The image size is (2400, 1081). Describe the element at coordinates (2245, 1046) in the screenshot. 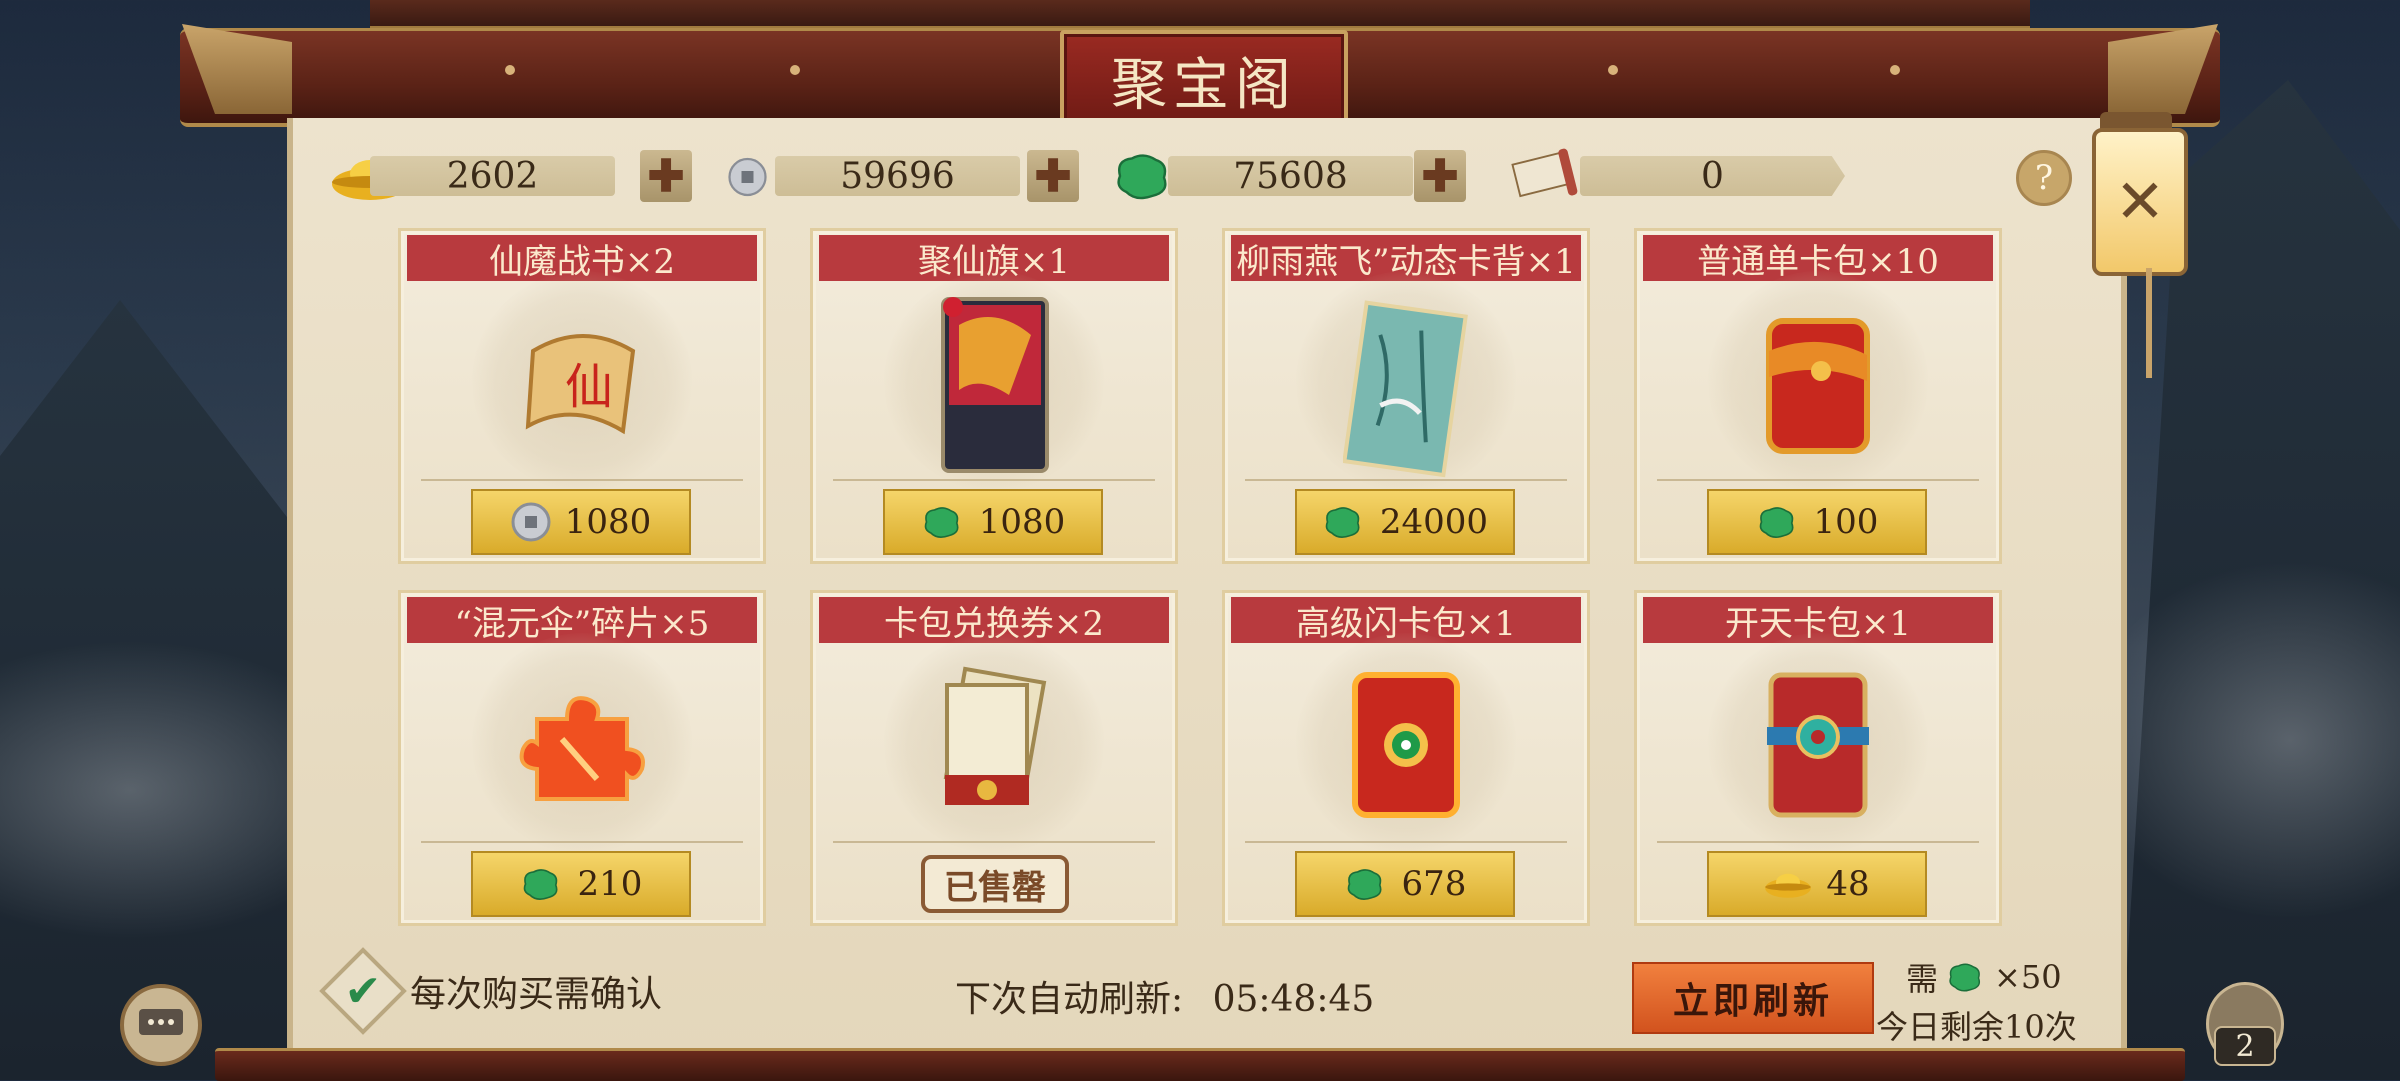

I see `bag-count: 2` at that location.